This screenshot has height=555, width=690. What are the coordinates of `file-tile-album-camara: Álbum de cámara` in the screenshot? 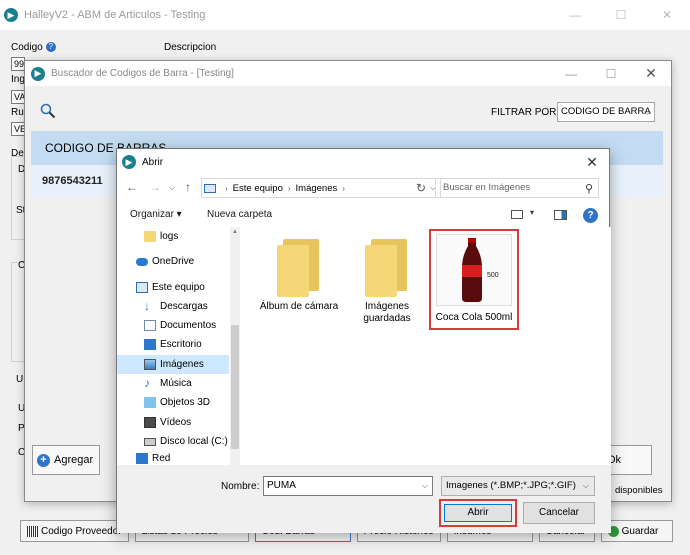 It's located at (299, 276).